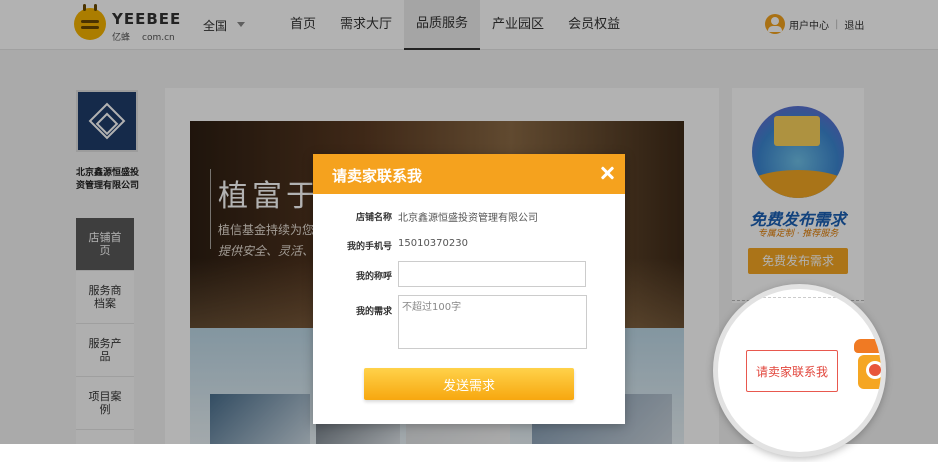 The width and height of the screenshot is (938, 462). What do you see at coordinates (373, 277) in the screenshot?
I see `nickname-label: 我的称呼` at bounding box center [373, 277].